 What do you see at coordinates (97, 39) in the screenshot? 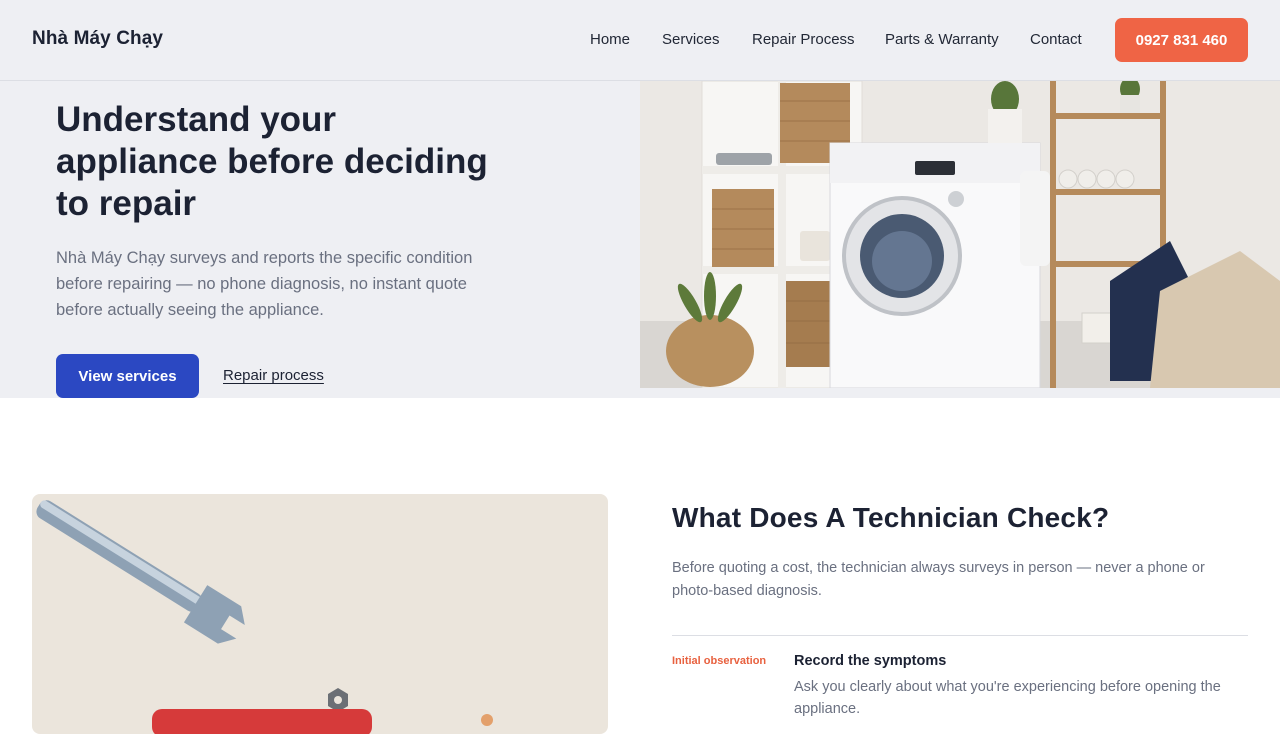
I see `brand-logo: Nhà Máy Chạy` at bounding box center [97, 39].